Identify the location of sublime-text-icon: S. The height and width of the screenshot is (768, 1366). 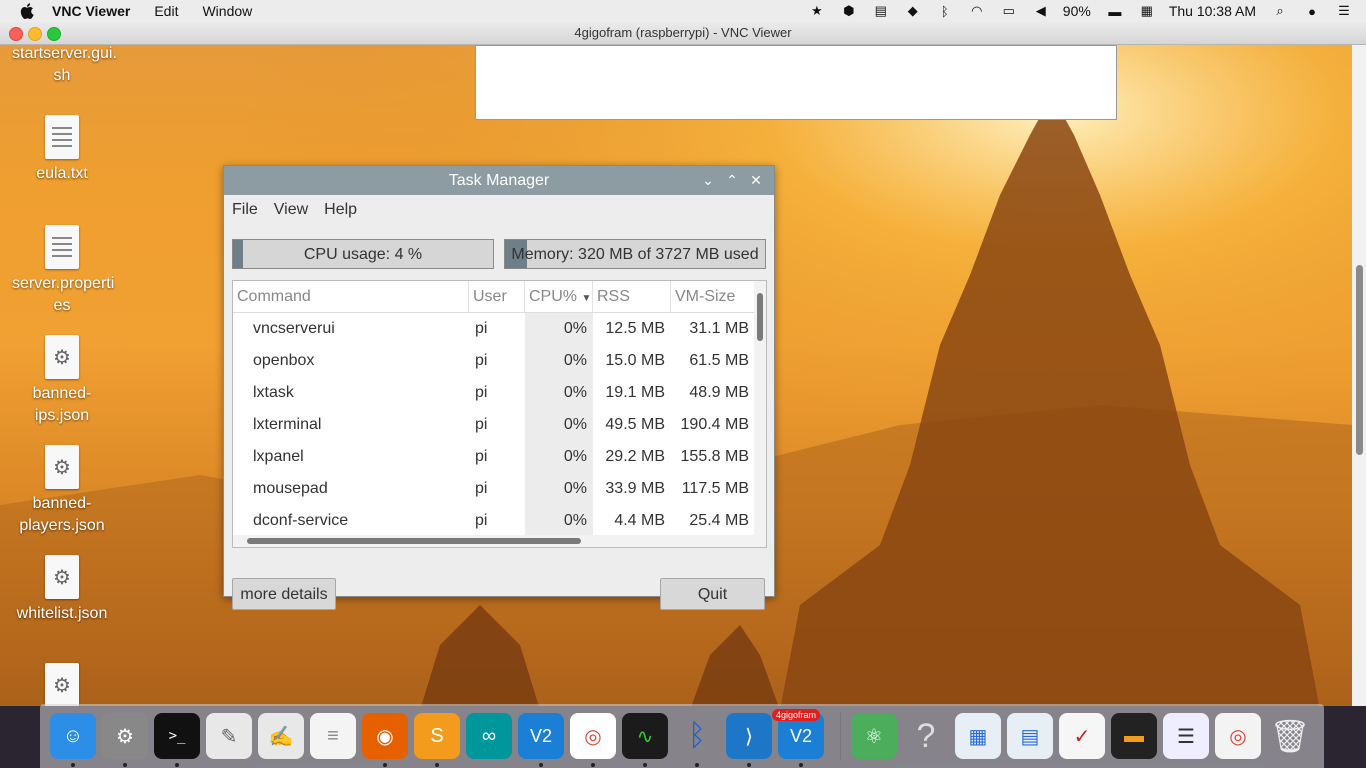
(437, 740).